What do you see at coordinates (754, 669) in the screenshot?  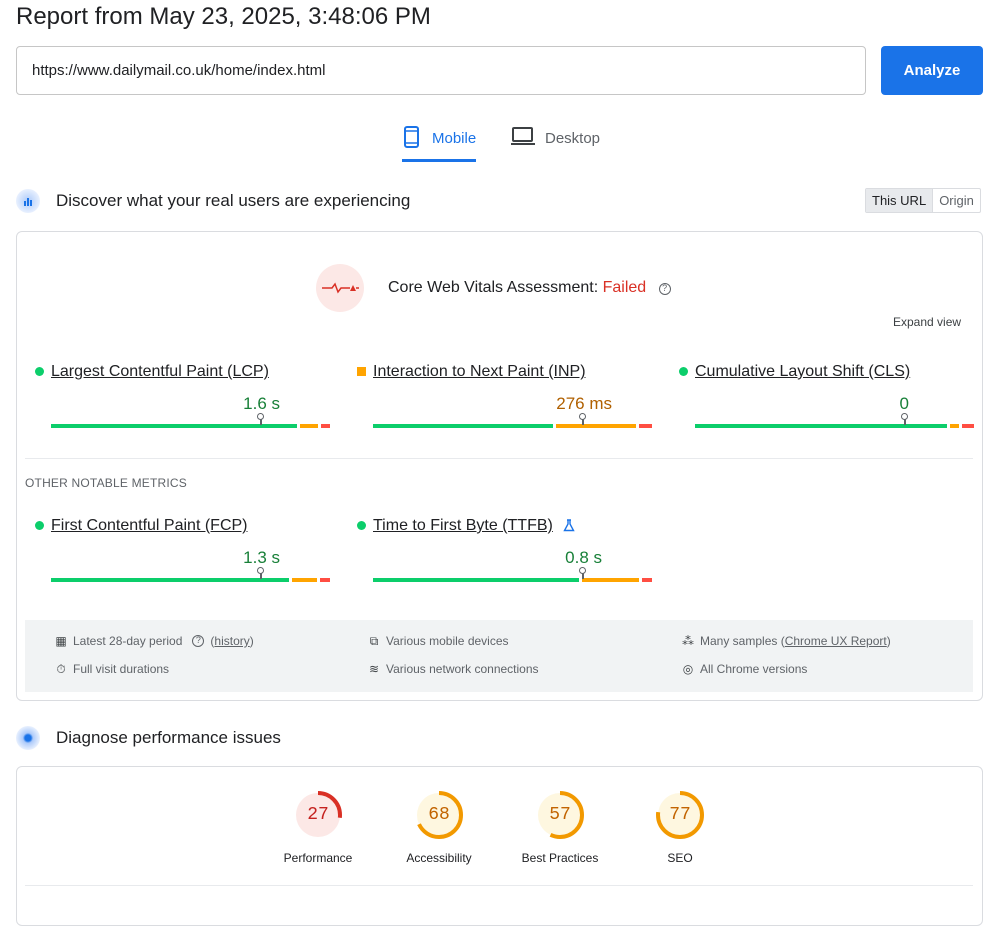 I see `versions-text: All Chrome versions` at bounding box center [754, 669].